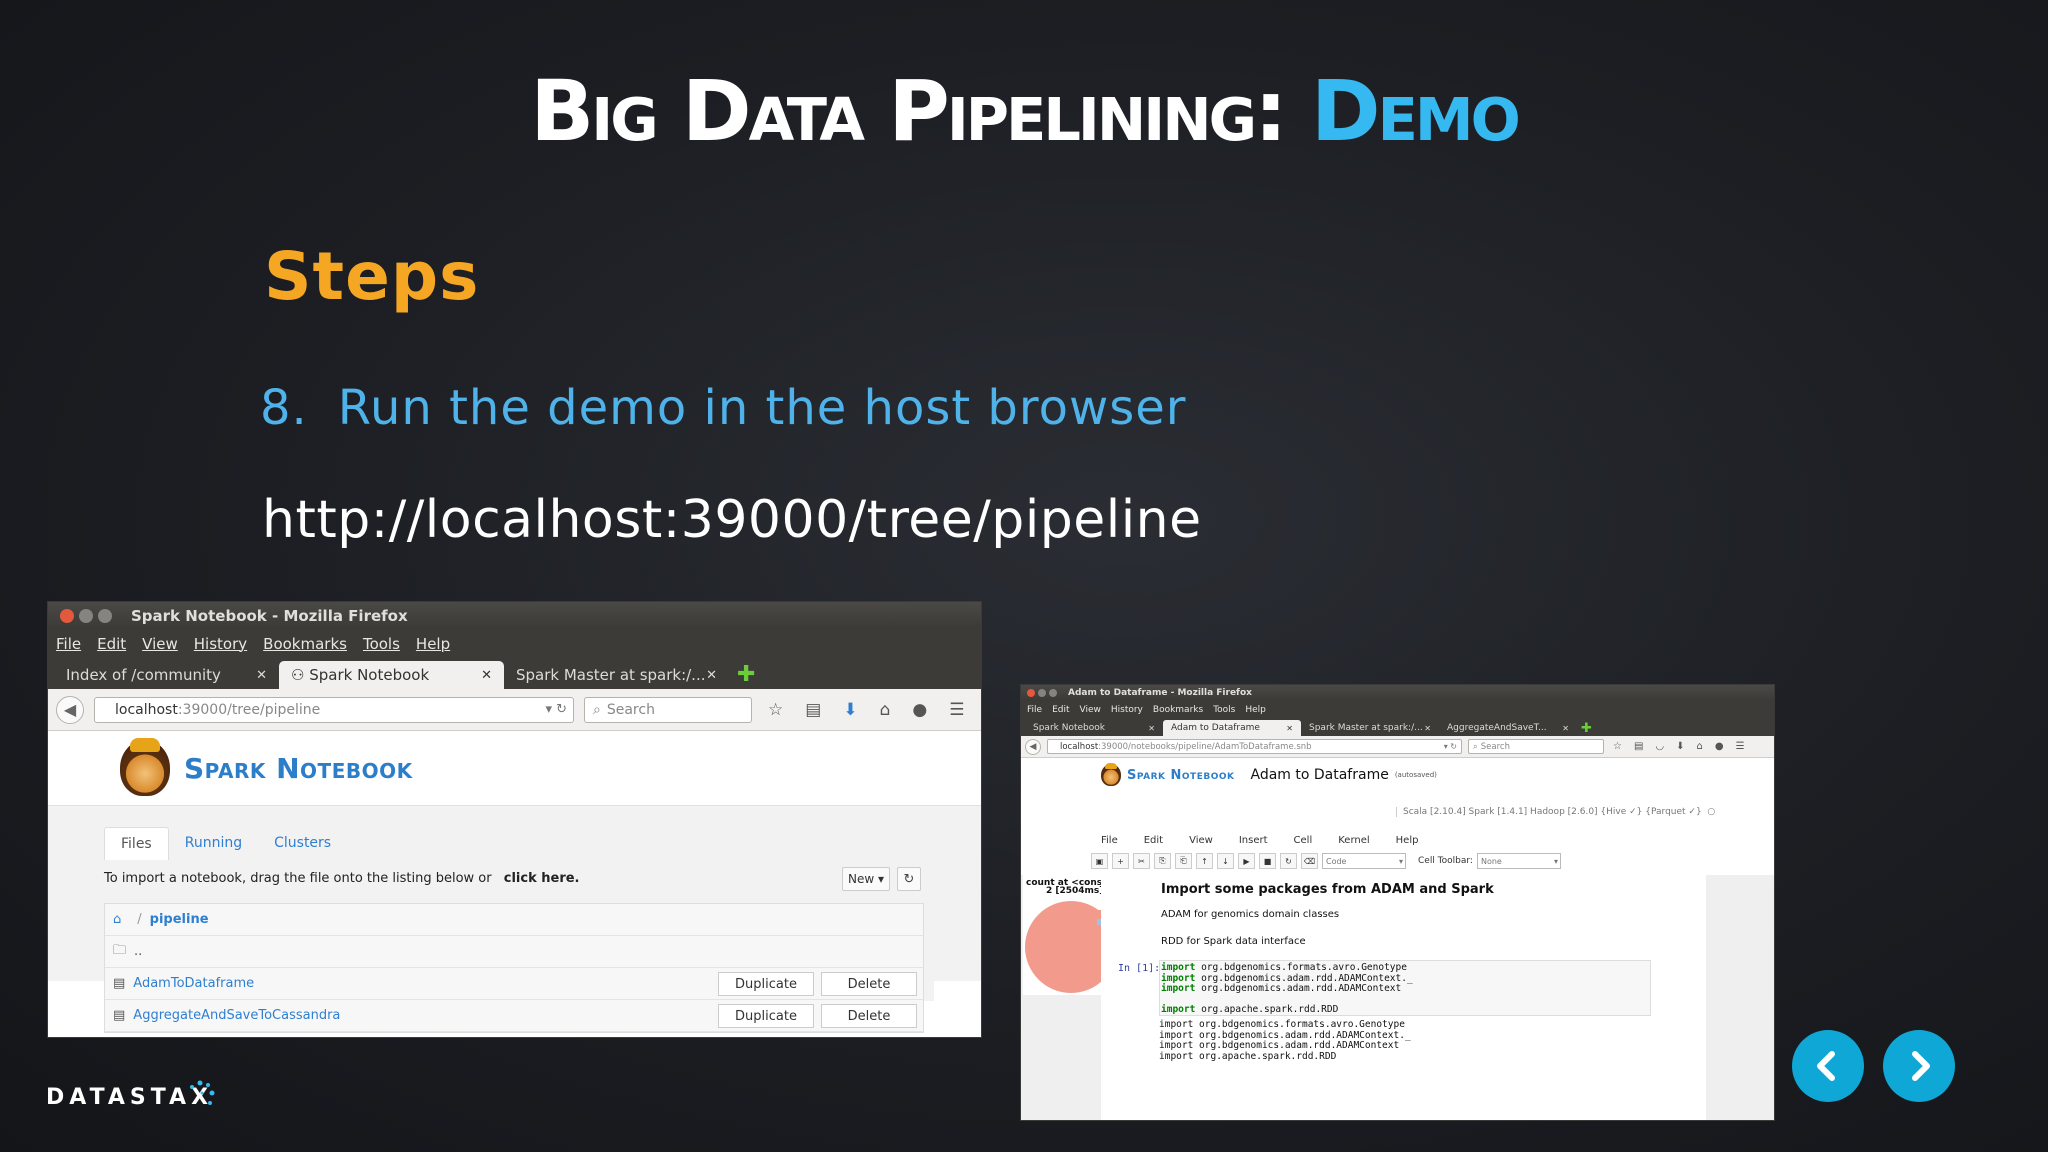 The image size is (2048, 1152). I want to click on cell-type-select: Code ▾, so click(1364, 861).